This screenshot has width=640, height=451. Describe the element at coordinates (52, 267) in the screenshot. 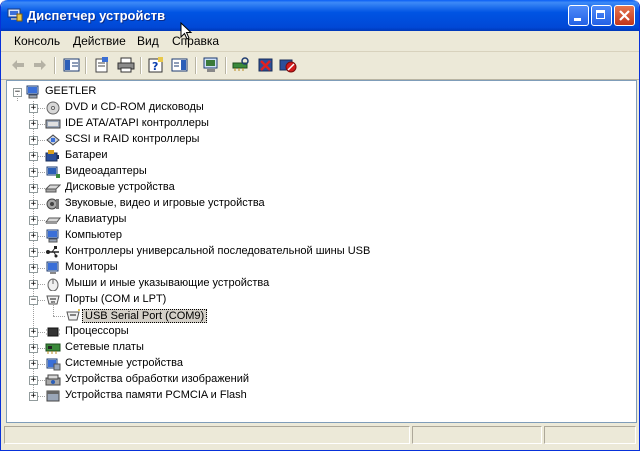

I see `monitor-icon` at that location.